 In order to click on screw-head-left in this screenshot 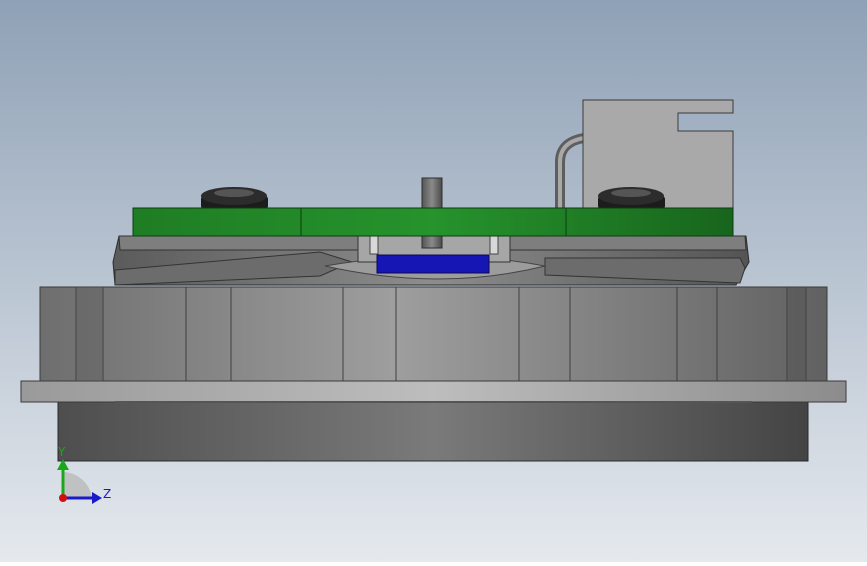, I will do `click(234, 198)`.